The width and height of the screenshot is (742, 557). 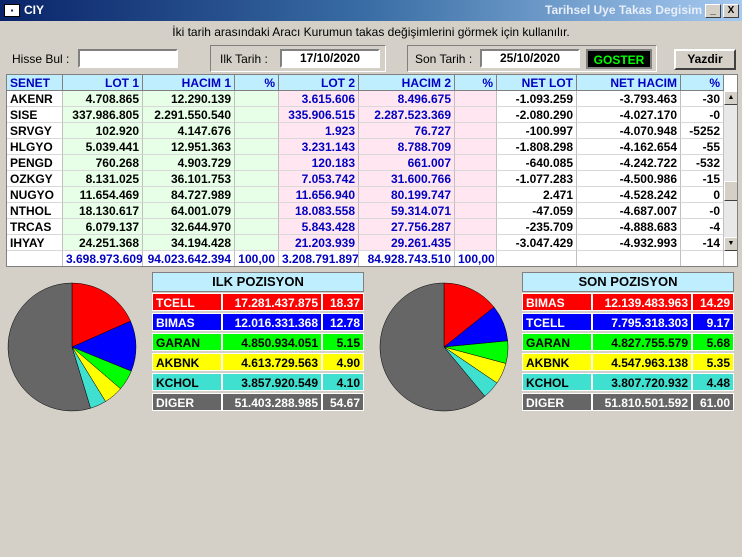 I want to click on ilk-tarih-input: 17/10/2020, so click(x=330, y=58).